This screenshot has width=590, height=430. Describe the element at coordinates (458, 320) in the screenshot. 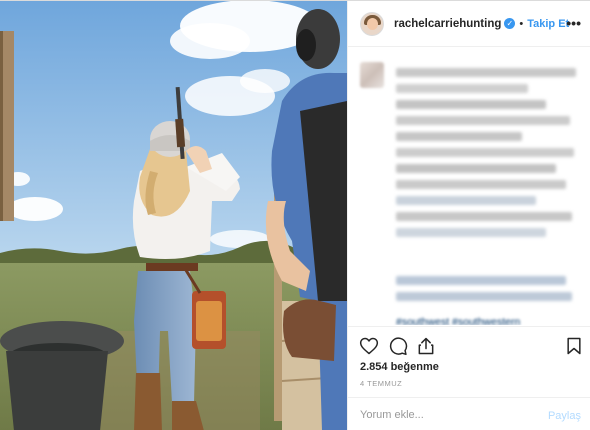

I see `caption-hashtags: #southwest #southwestern` at that location.